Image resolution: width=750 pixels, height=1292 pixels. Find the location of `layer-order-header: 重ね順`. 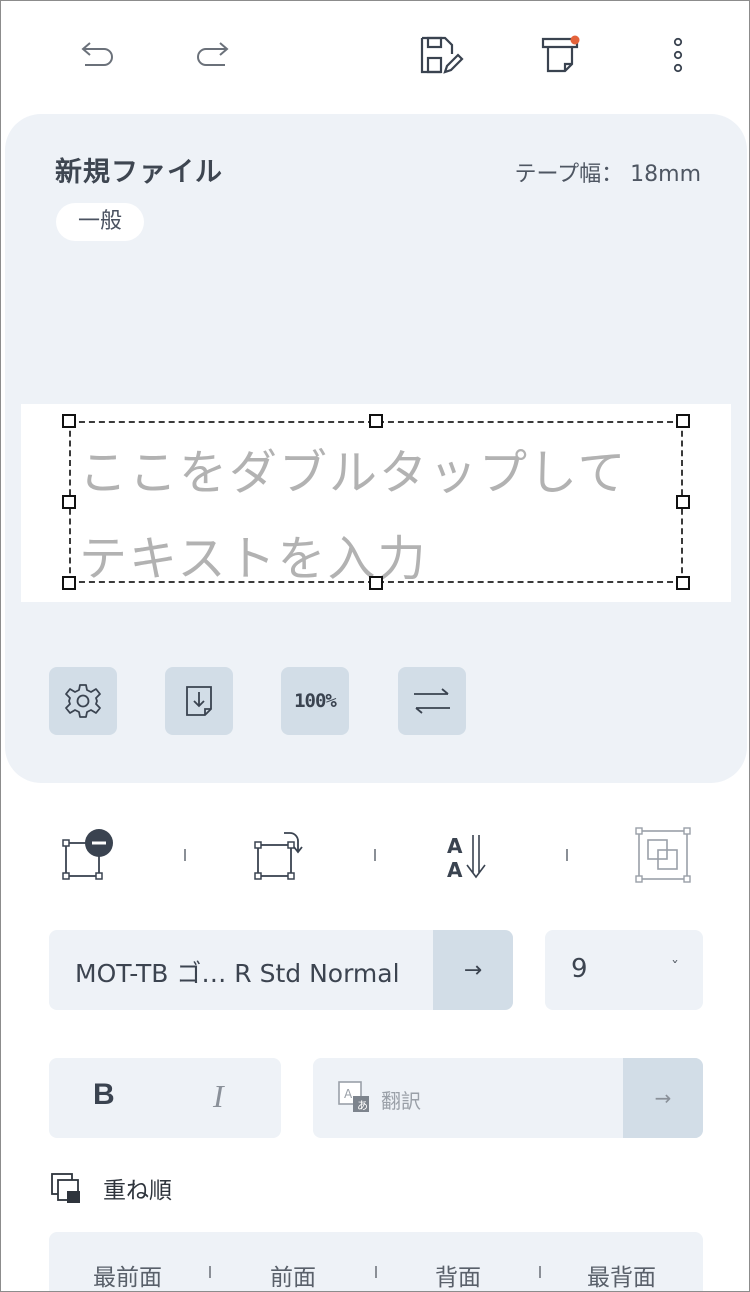

layer-order-header: 重ね順 is located at coordinates (110, 1188).